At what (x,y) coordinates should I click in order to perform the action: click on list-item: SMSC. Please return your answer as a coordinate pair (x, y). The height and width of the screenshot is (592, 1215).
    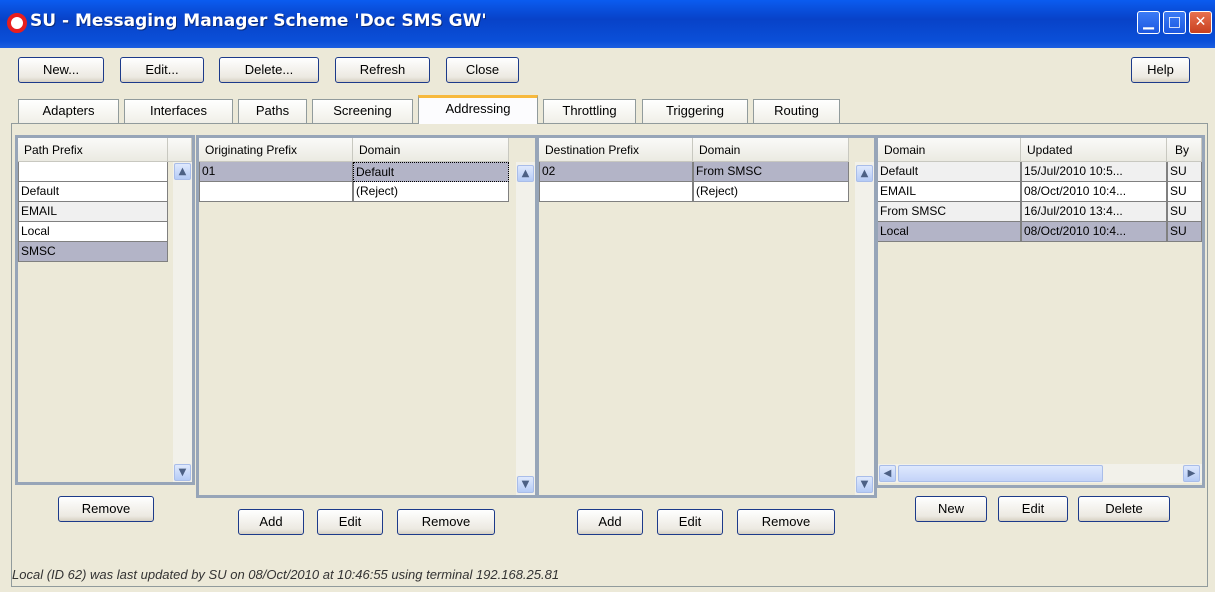
    Looking at the image, I should click on (93, 252).